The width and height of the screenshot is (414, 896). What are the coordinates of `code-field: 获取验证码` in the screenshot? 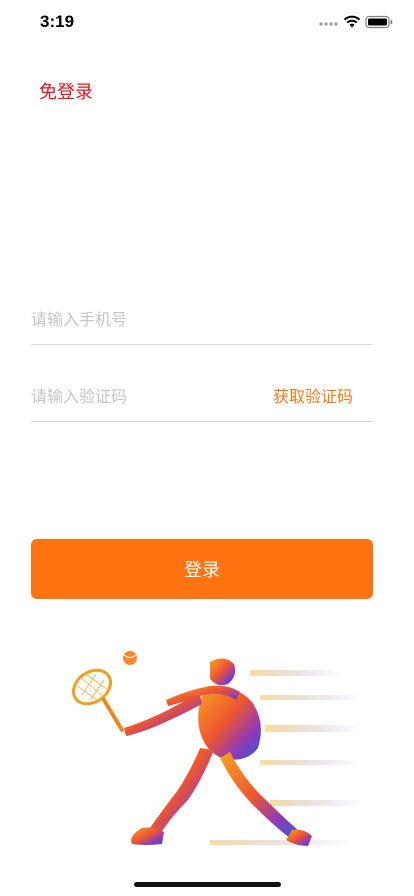 It's located at (202, 396).